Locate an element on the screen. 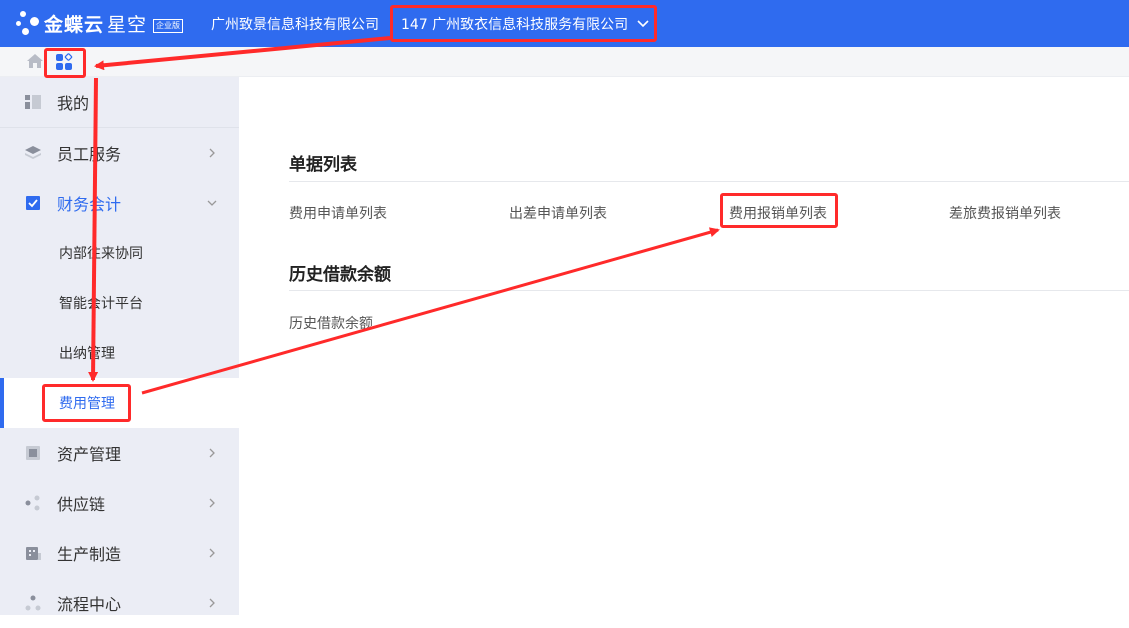 This screenshot has width=1129, height=628. sidebar-subitem-smart-accounting: 智能会计平台 is located at coordinates (119, 303).